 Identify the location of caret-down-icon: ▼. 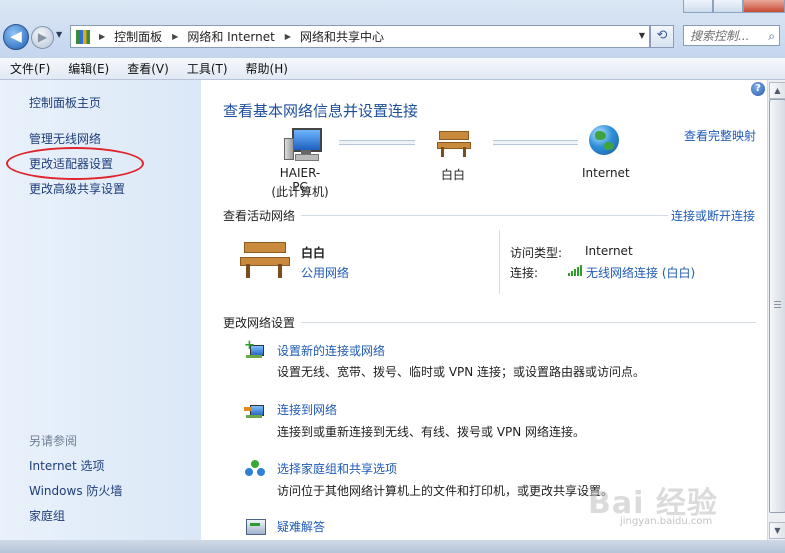
(777, 530).